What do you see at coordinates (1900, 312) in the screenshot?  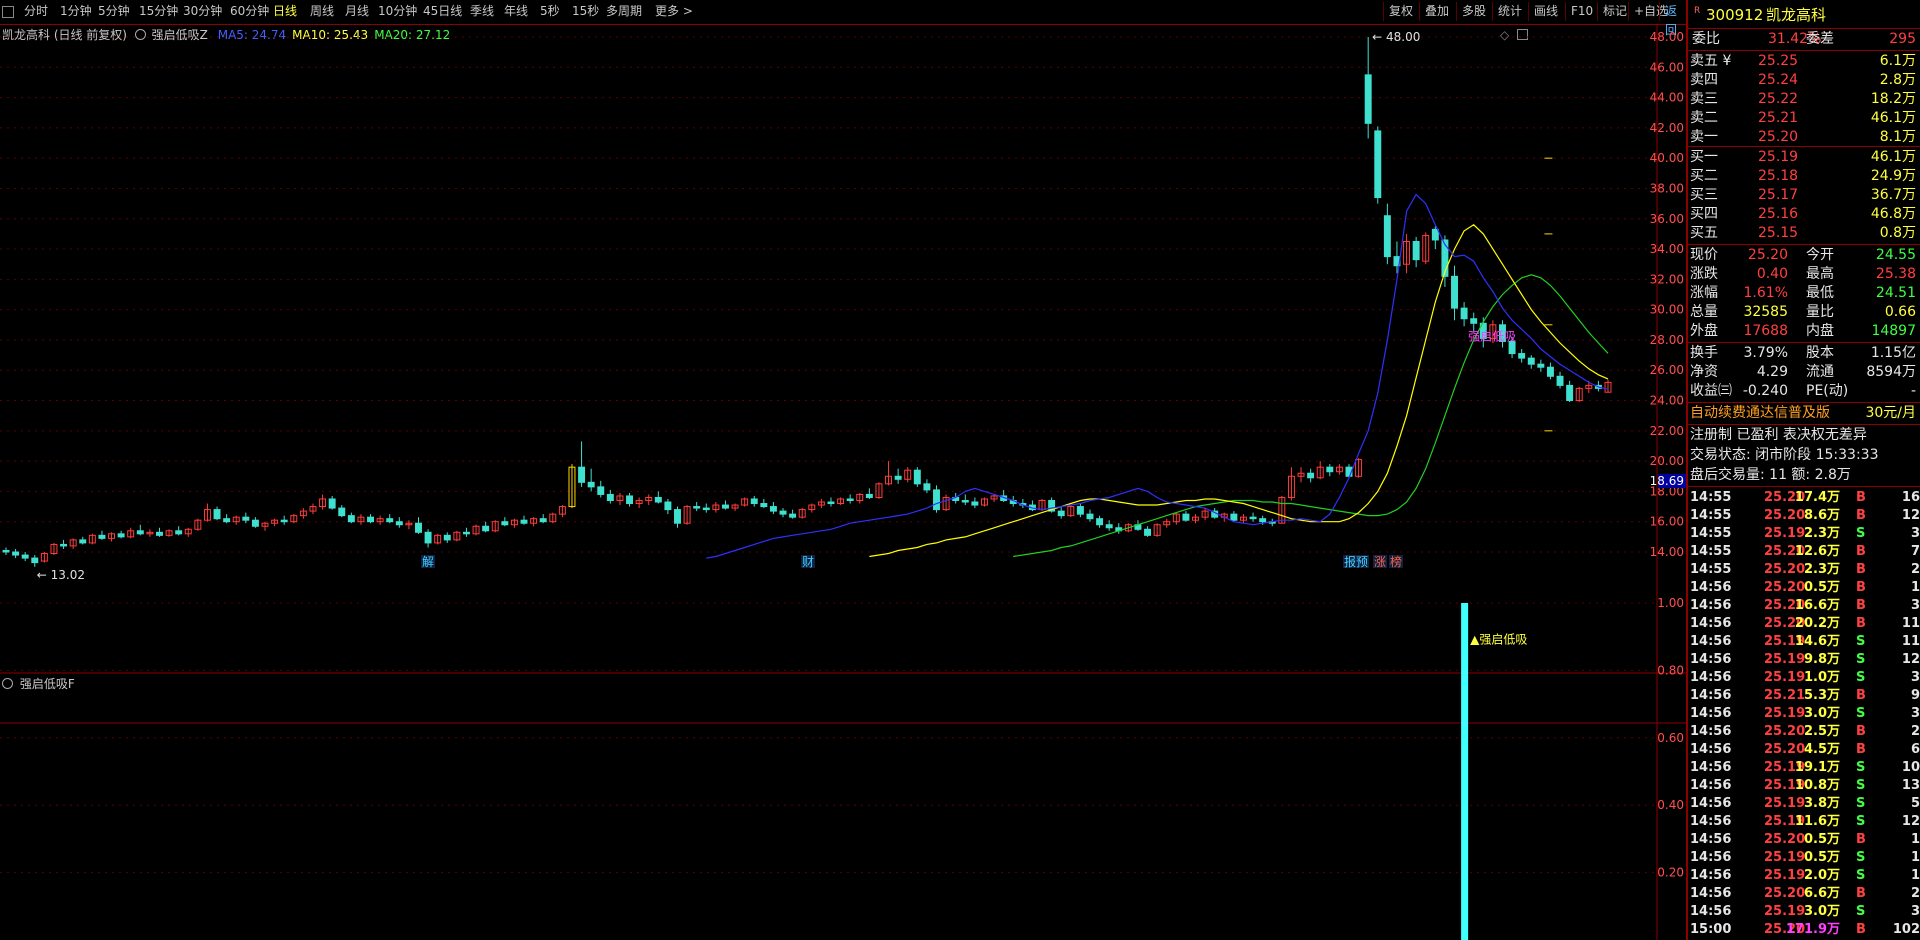 I see `quote-value: 0.66` at bounding box center [1900, 312].